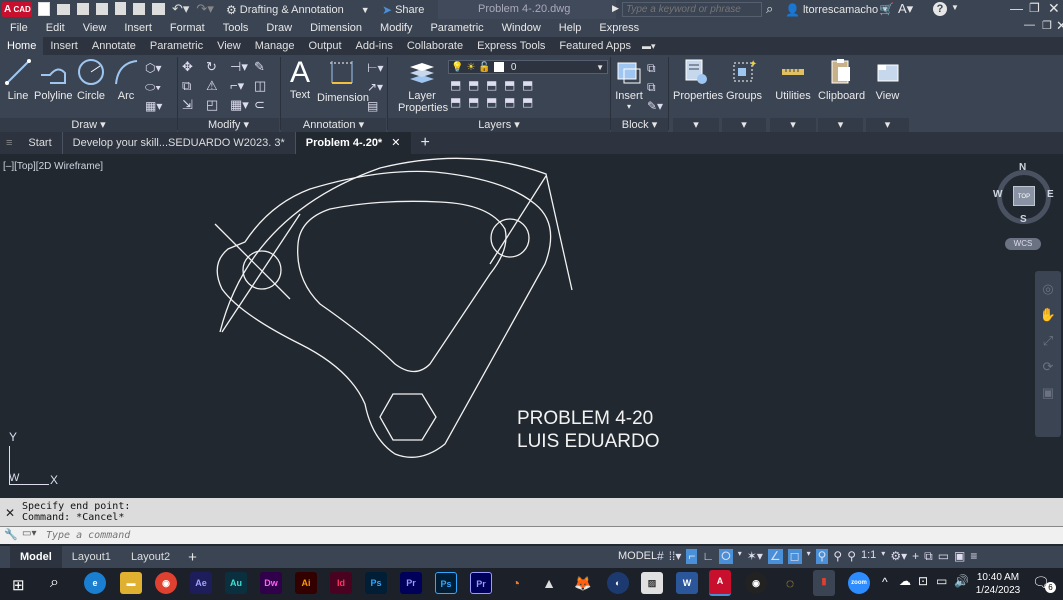  I want to click on isodraft-icon: ✶▾, so click(755, 556).